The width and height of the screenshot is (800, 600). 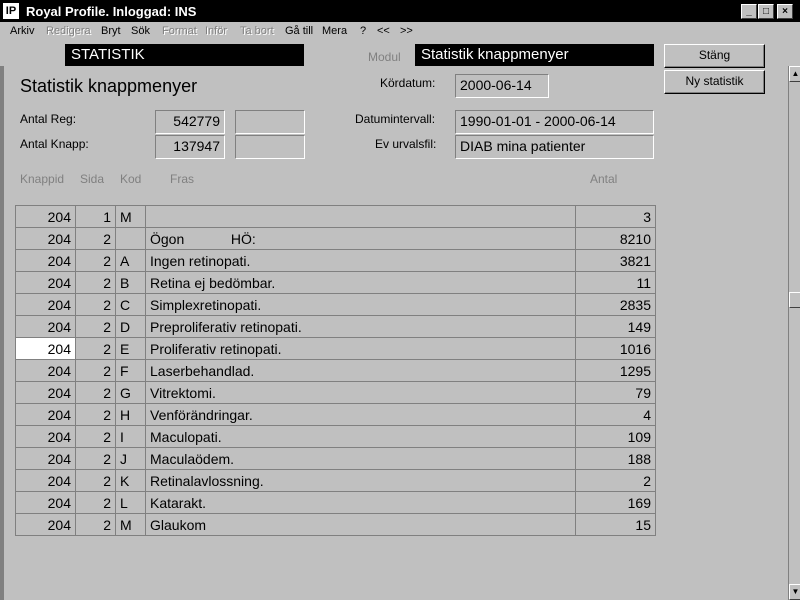 I want to click on vertical-scrollbar: ▲ ▼, so click(x=794, y=333).